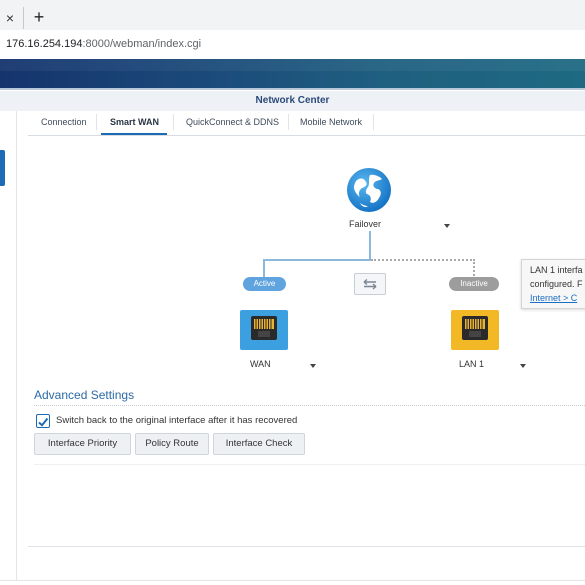 This screenshot has width=585, height=585. I want to click on address-bar: 176.16.254.194:8000/webman/index.cgi, so click(292, 45).